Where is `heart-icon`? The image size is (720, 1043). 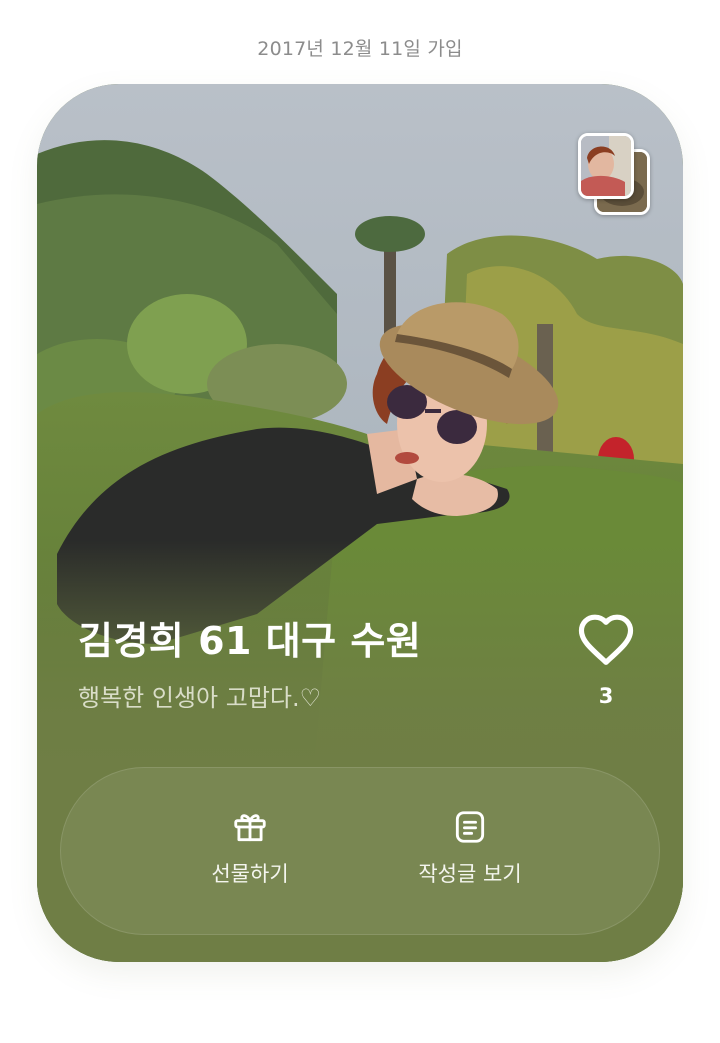 heart-icon is located at coordinates (606, 639).